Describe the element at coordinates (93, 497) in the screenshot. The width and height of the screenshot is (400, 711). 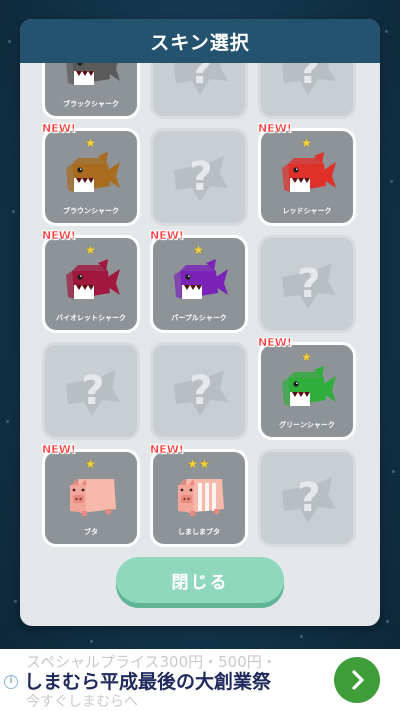
I see `pig-skin-icon` at that location.